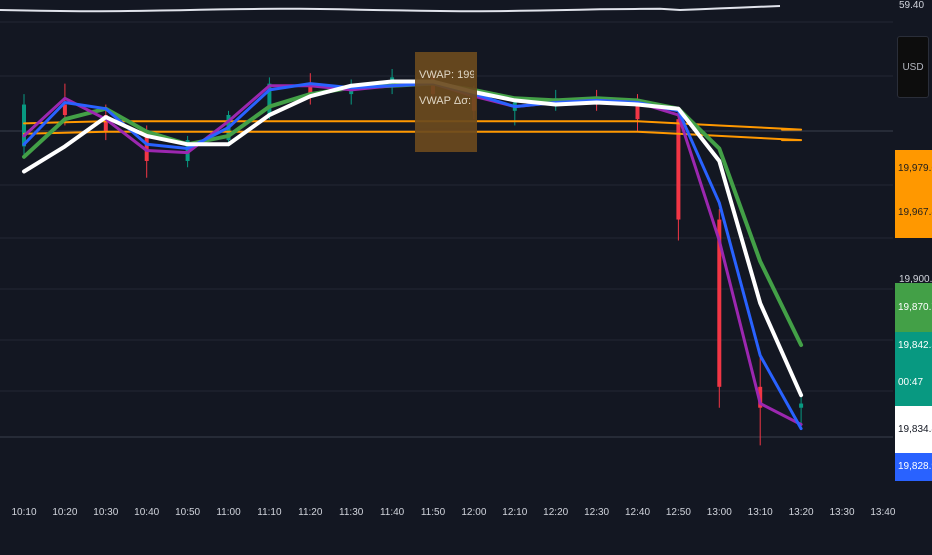  I want to click on time-tick-label: 12:20, so click(555, 512).